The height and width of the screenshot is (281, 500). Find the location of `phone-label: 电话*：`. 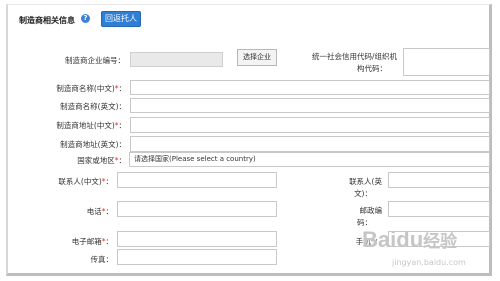

phone-label: 电话*： is located at coordinates (99, 211).